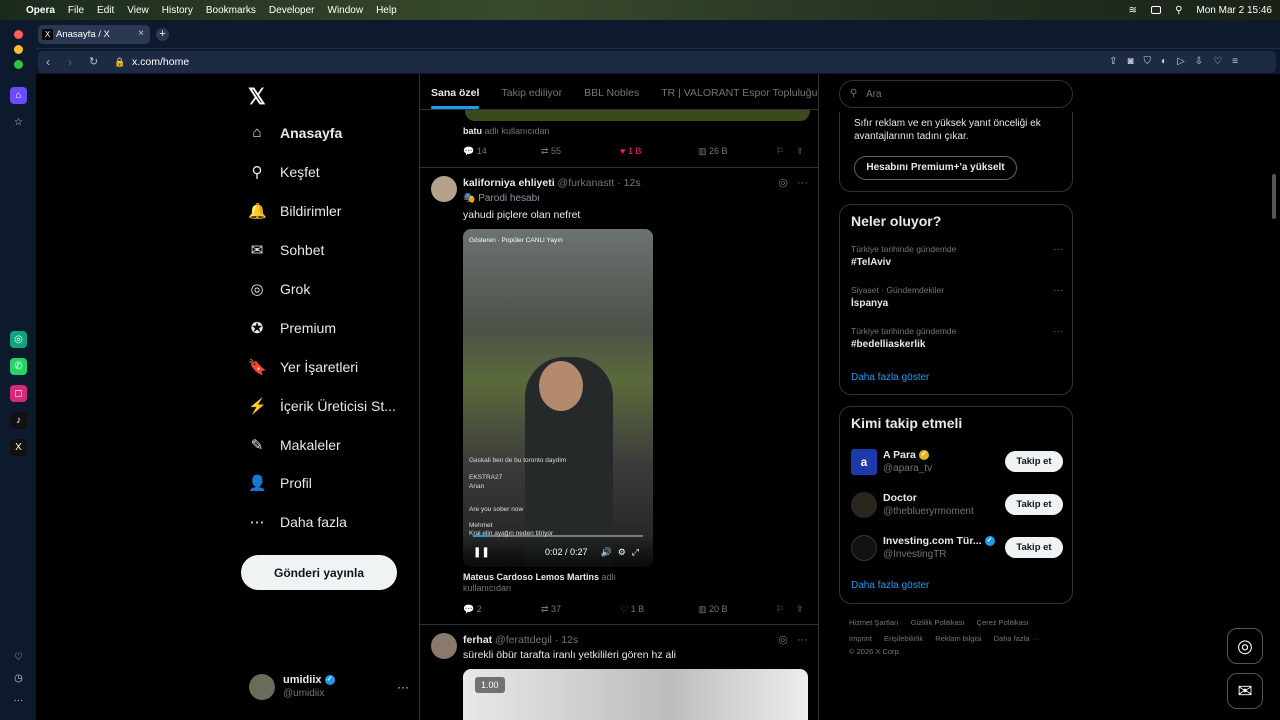 This screenshot has height=720, width=1280. I want to click on nav-home: ⌂ Anasayfa, so click(295, 132).